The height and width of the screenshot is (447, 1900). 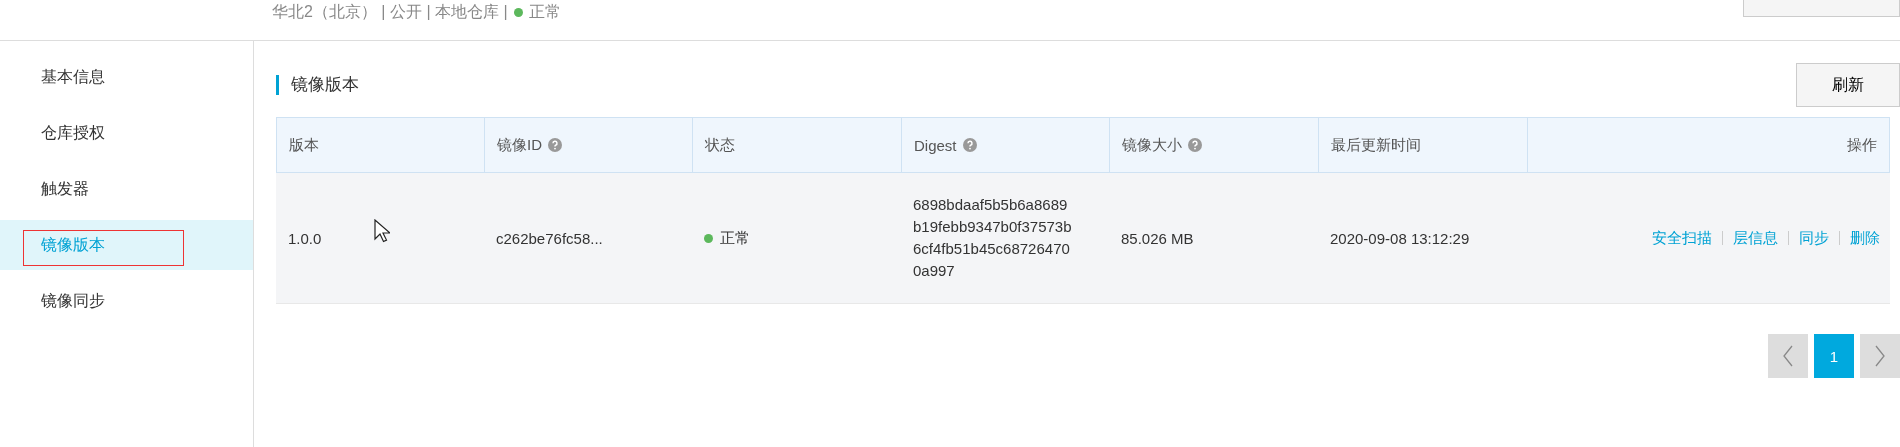 What do you see at coordinates (390, 12) in the screenshot?
I see `breadcrumb: 华北2（北京） | 公开 | 本地仓库 |` at bounding box center [390, 12].